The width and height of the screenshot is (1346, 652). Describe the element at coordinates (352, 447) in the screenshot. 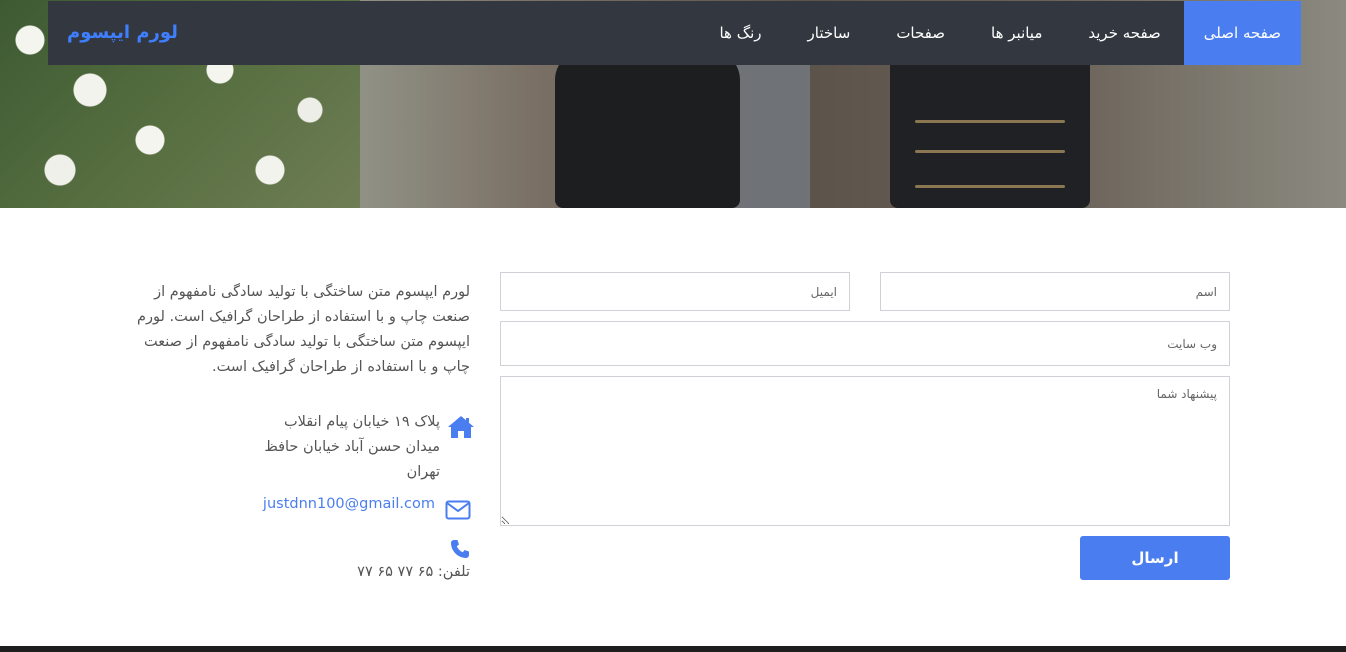

I see `address-line: میدان حسن آباد خیابان حافظ` at that location.